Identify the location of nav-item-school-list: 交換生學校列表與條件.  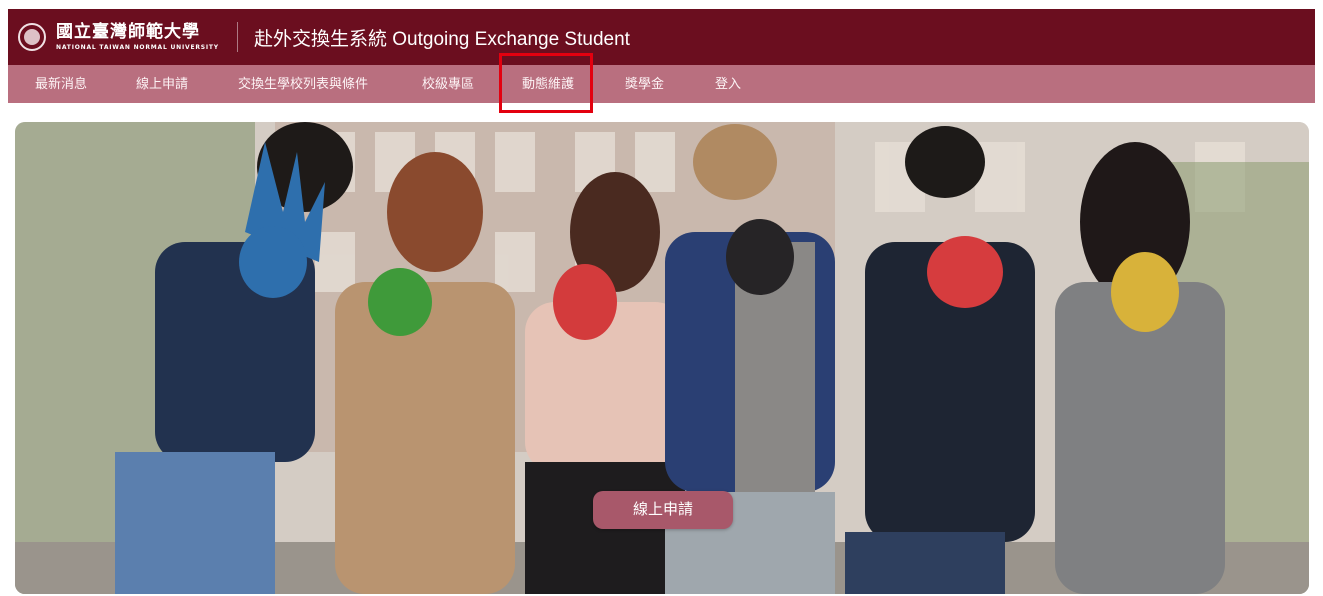
(303, 84).